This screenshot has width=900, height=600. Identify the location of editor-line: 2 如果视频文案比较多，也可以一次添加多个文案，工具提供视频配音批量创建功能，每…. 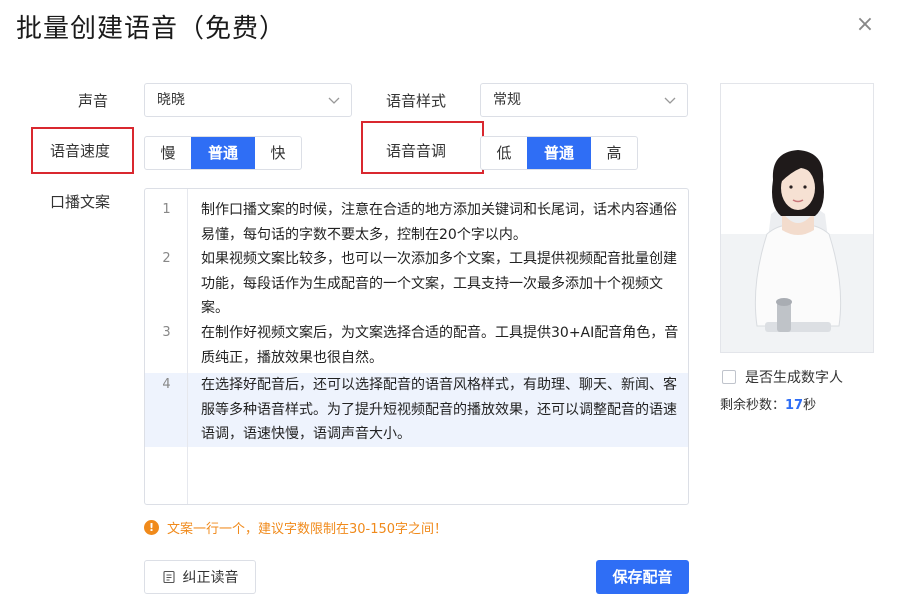
(416, 284).